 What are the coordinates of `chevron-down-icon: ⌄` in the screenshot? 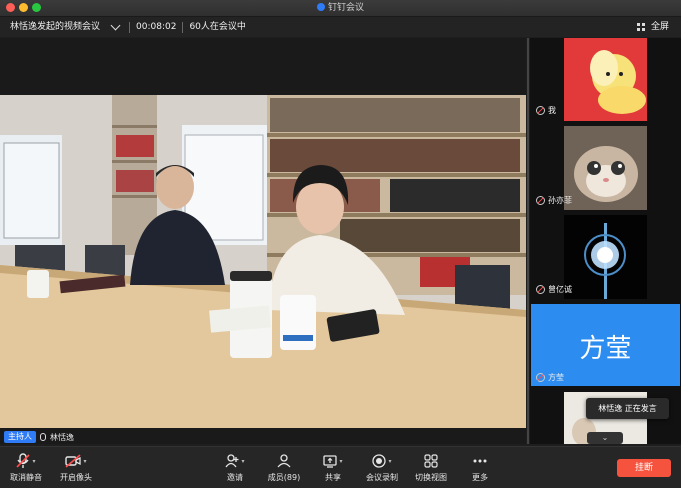 It's located at (605, 437).